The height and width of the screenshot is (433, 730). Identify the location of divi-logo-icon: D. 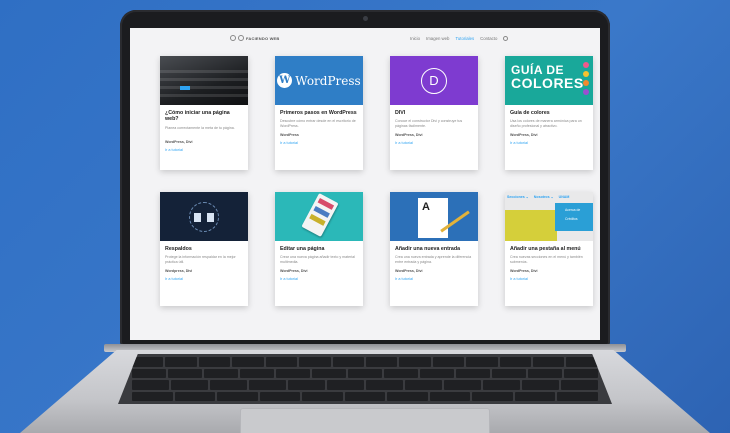
(434, 80).